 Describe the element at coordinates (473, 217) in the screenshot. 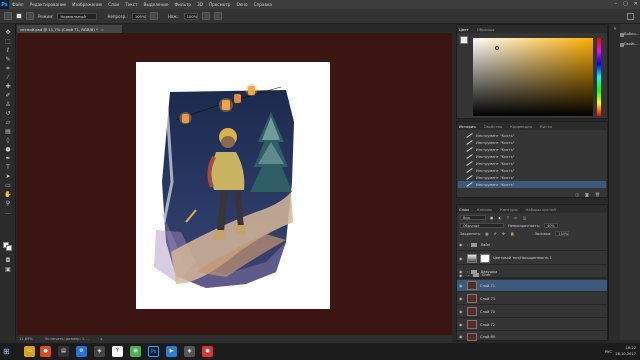

I see `layer-filter-select: Вид` at that location.